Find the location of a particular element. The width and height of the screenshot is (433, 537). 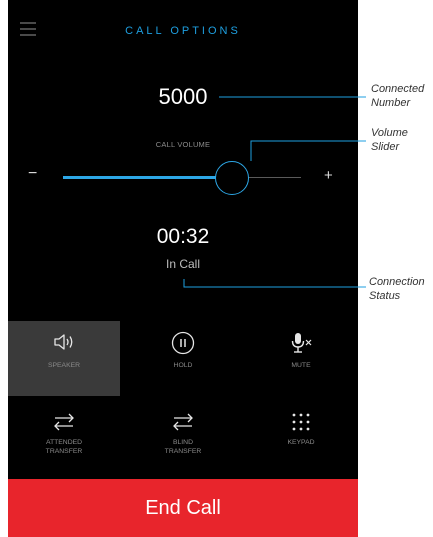

callout-volume-slider: Volume Slider is located at coordinates (389, 140).